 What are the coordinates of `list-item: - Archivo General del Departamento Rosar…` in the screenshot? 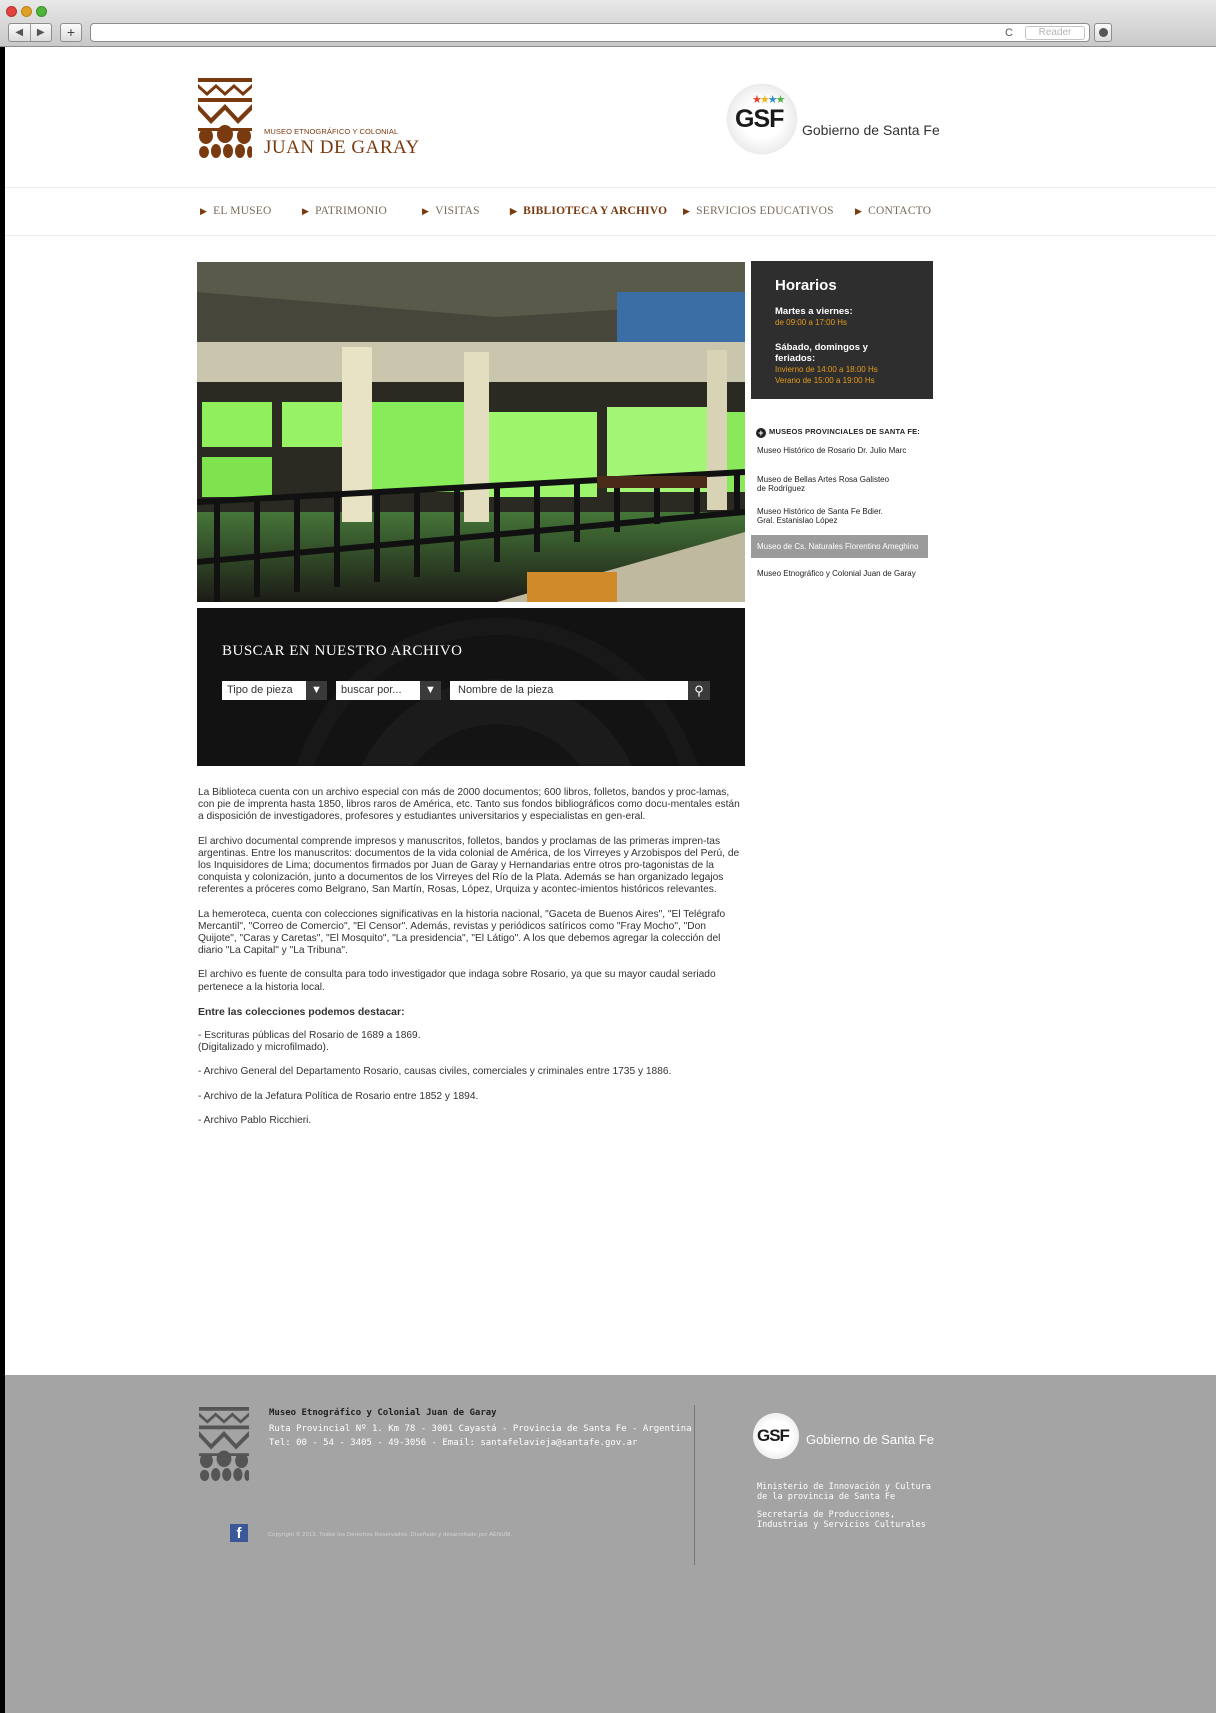 It's located at (435, 1072).